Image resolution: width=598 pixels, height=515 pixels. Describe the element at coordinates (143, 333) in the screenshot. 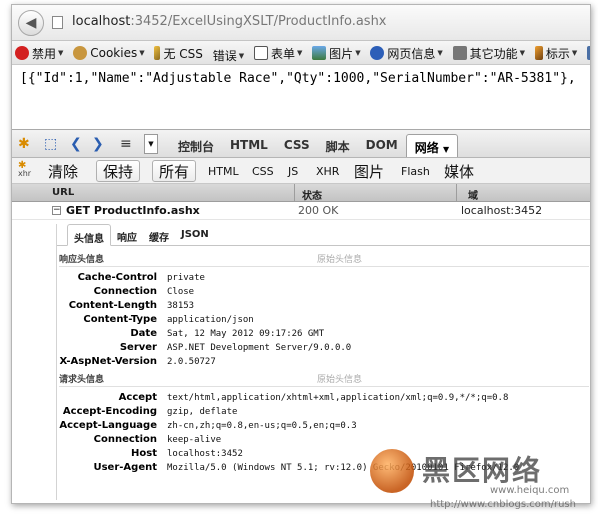

I see `header-name: Date` at that location.